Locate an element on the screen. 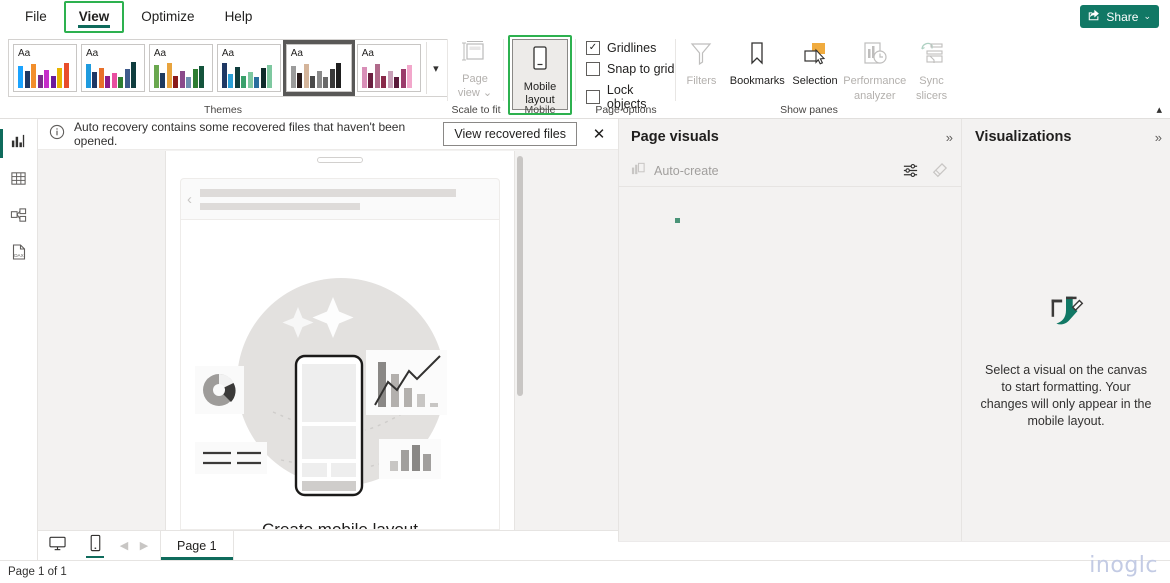  chevron-down-icon: ▾ is located at coordinates (435, 68).